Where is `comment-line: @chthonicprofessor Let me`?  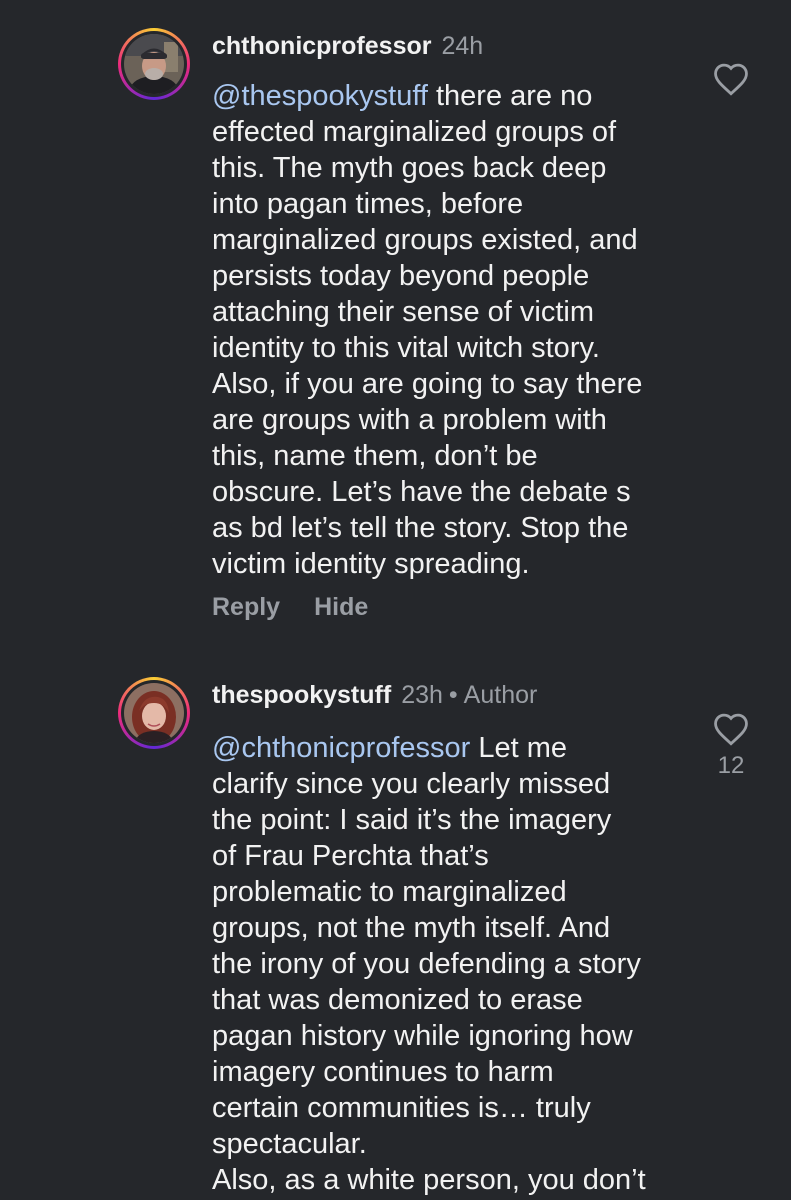 comment-line: @chthonicprofessor Let me is located at coordinates (390, 748).